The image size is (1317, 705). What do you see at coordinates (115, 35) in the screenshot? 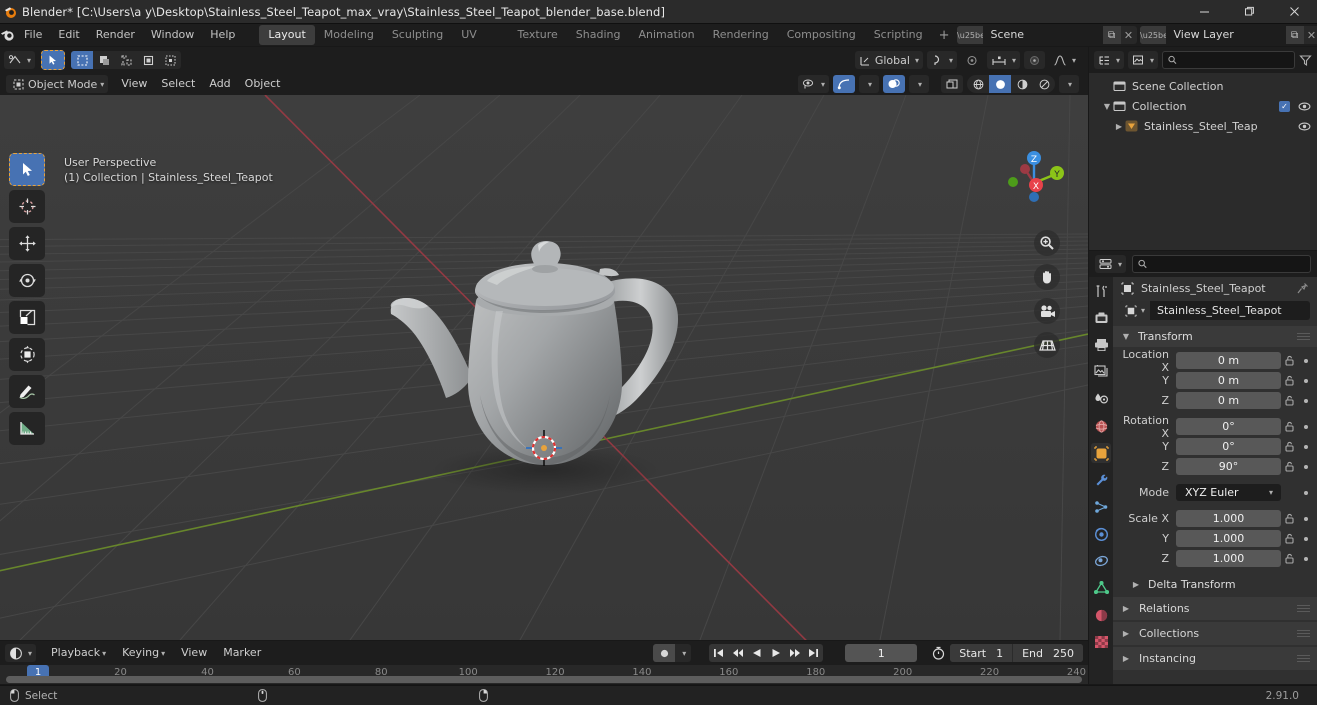
I see `menu-render: Render` at bounding box center [115, 35].